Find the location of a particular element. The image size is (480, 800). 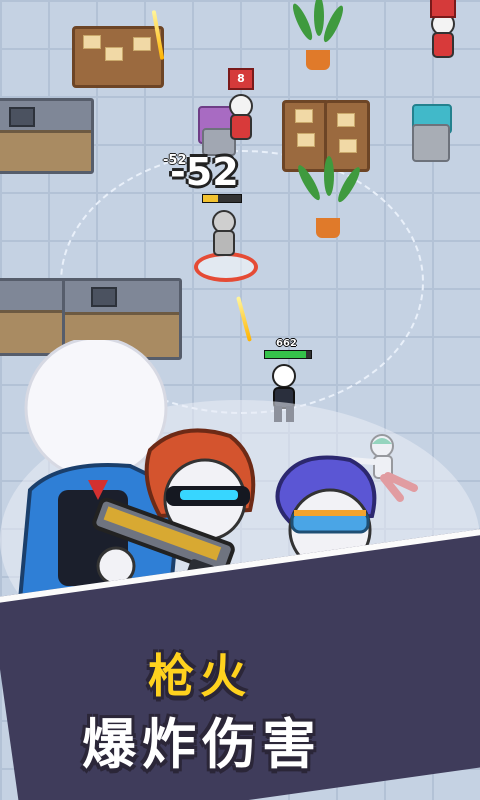

promo-title-line1: 枪火 is located at coordinates (200, 676).